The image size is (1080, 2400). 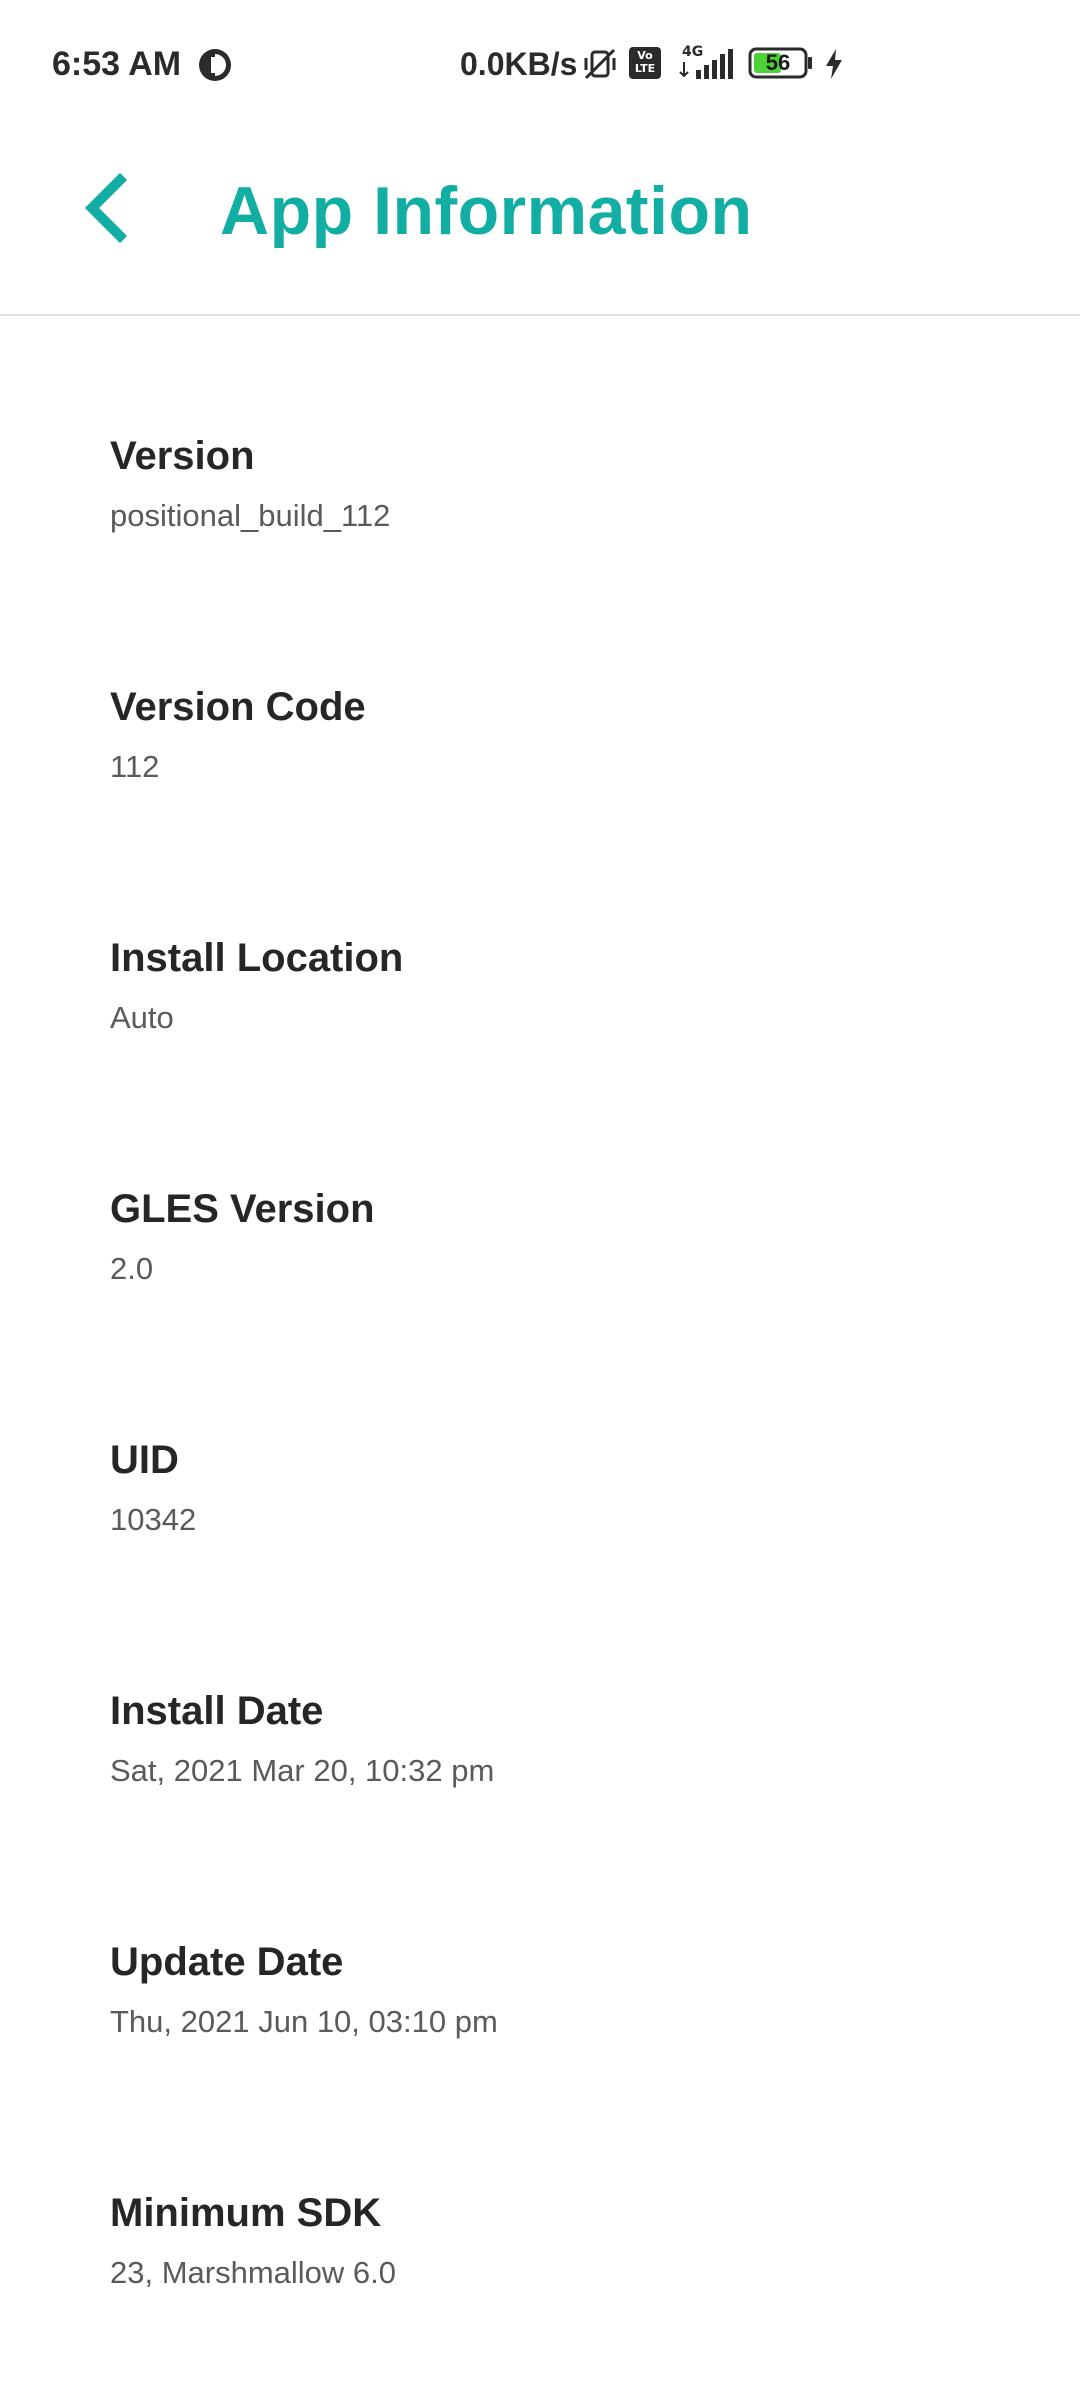 I want to click on info-label: Version, so click(x=182, y=456).